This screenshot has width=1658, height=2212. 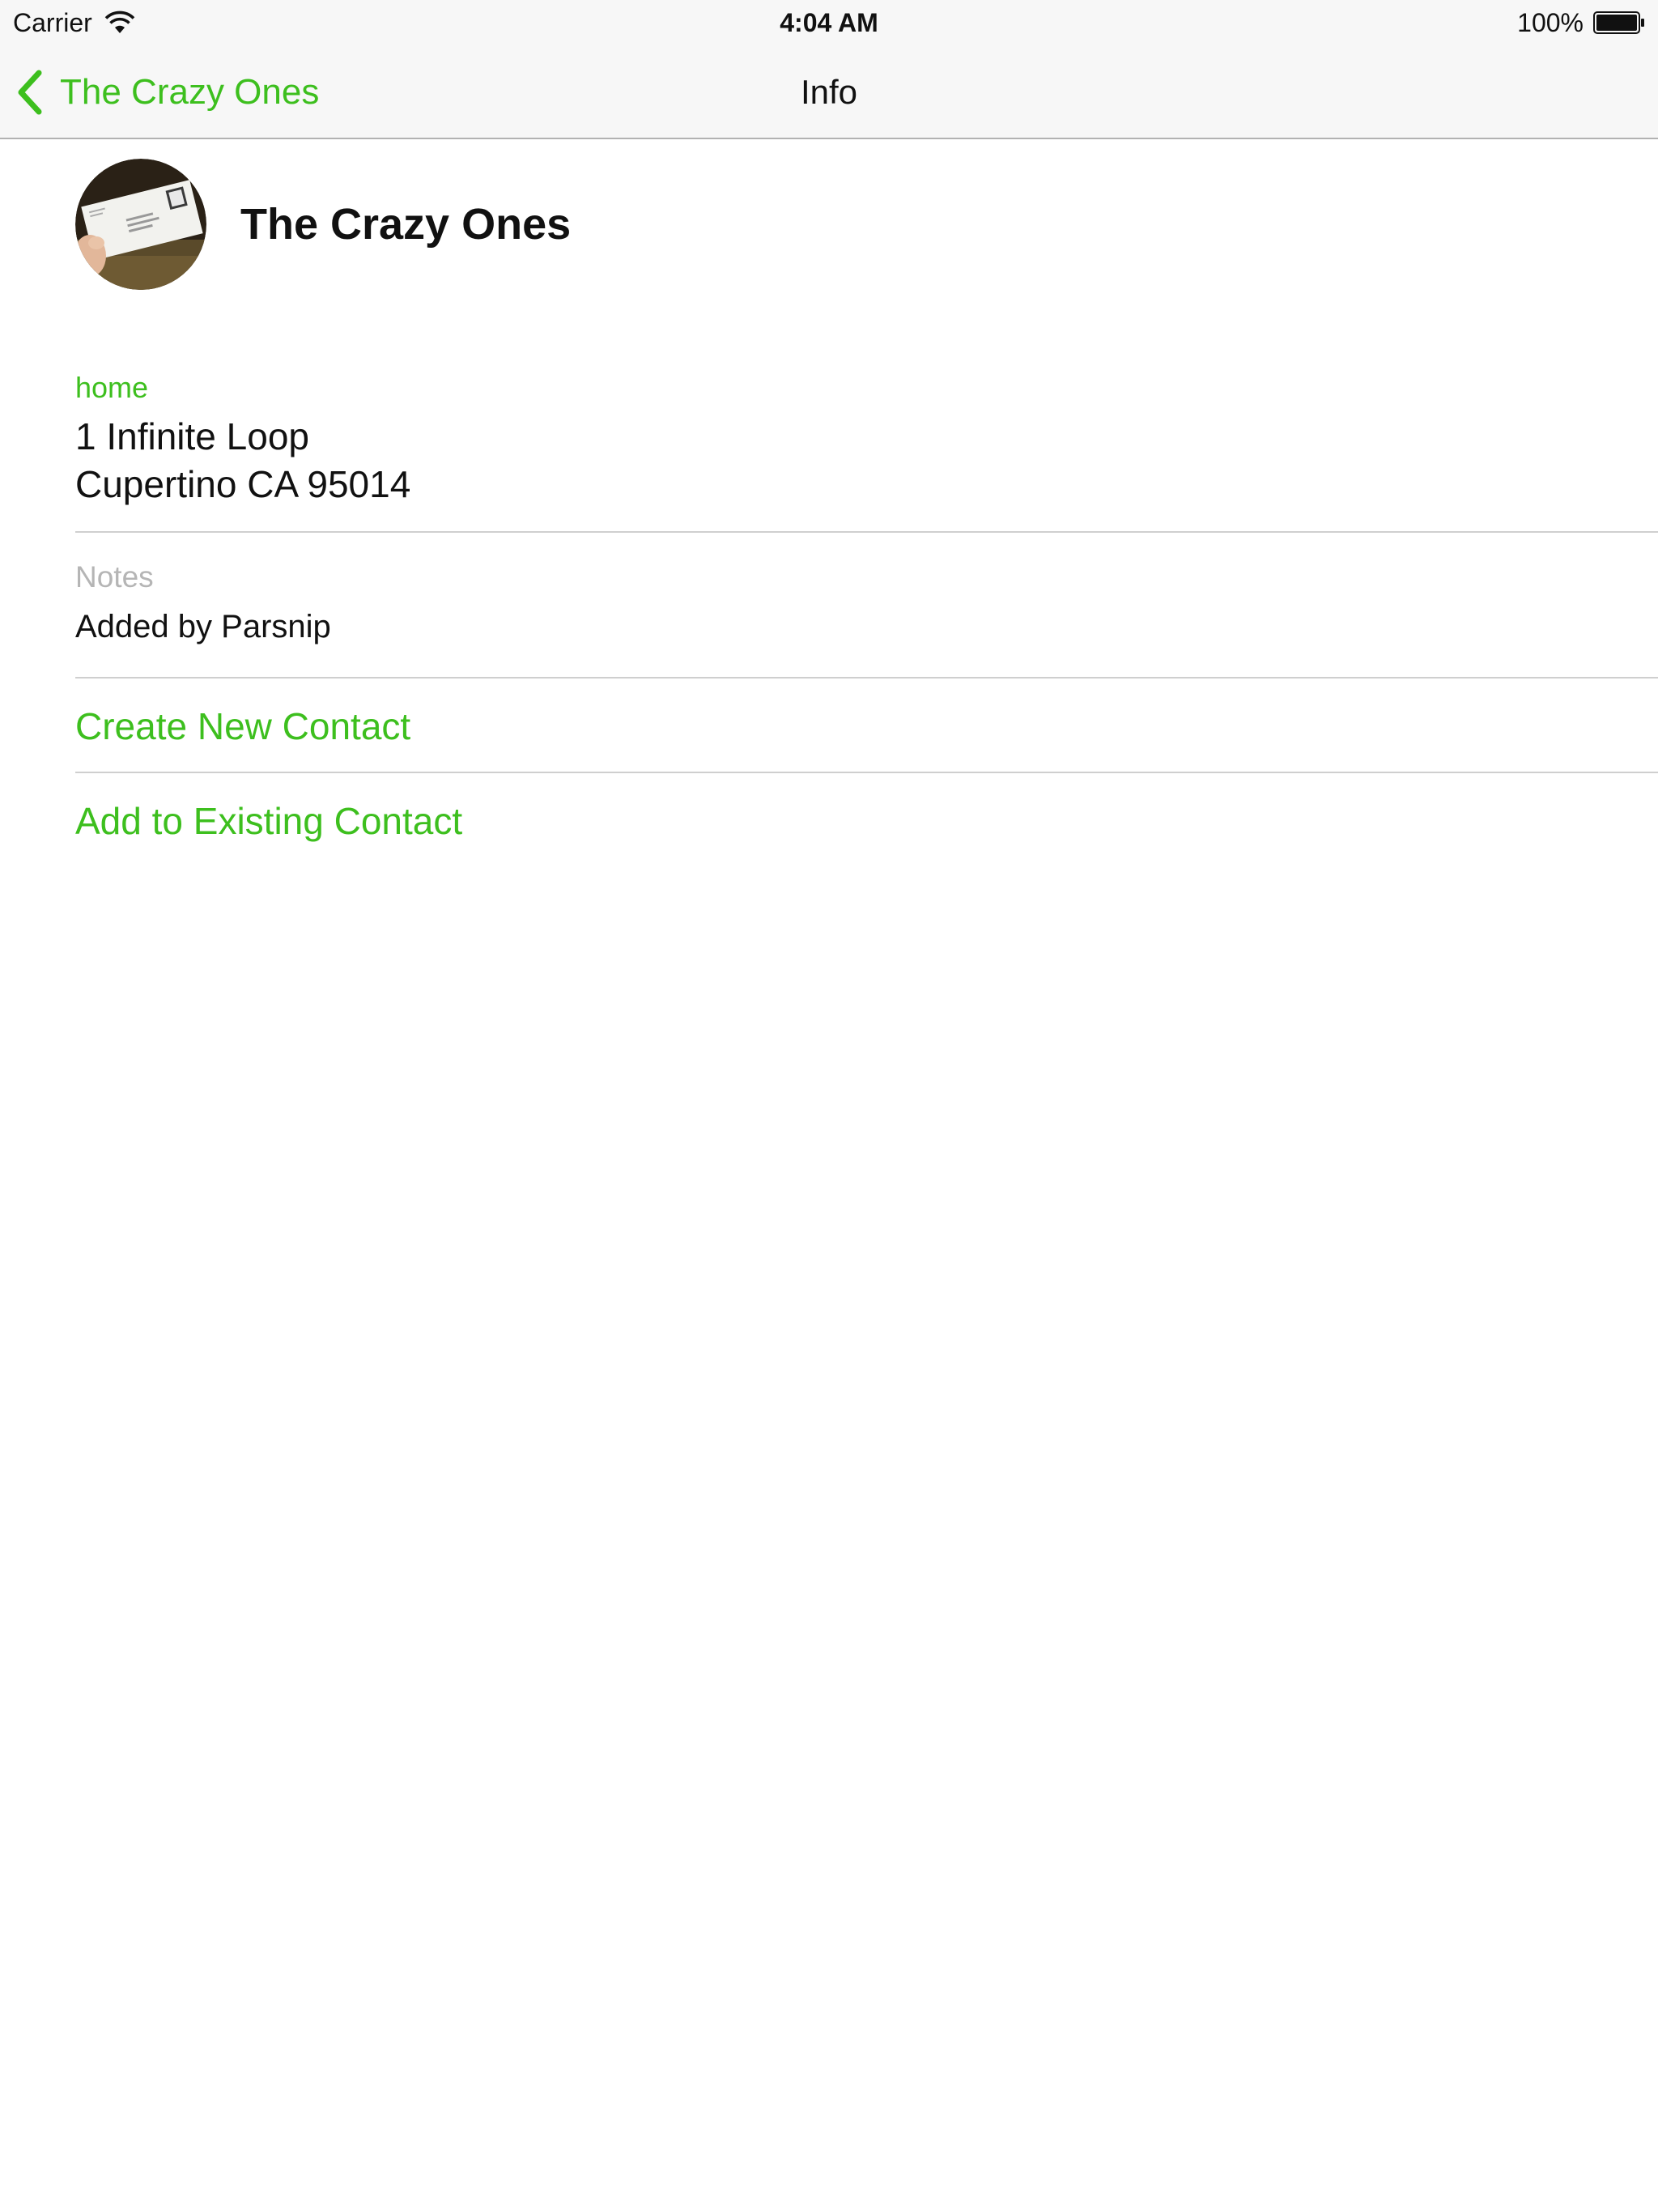 I want to click on page-title: Info, so click(x=829, y=92).